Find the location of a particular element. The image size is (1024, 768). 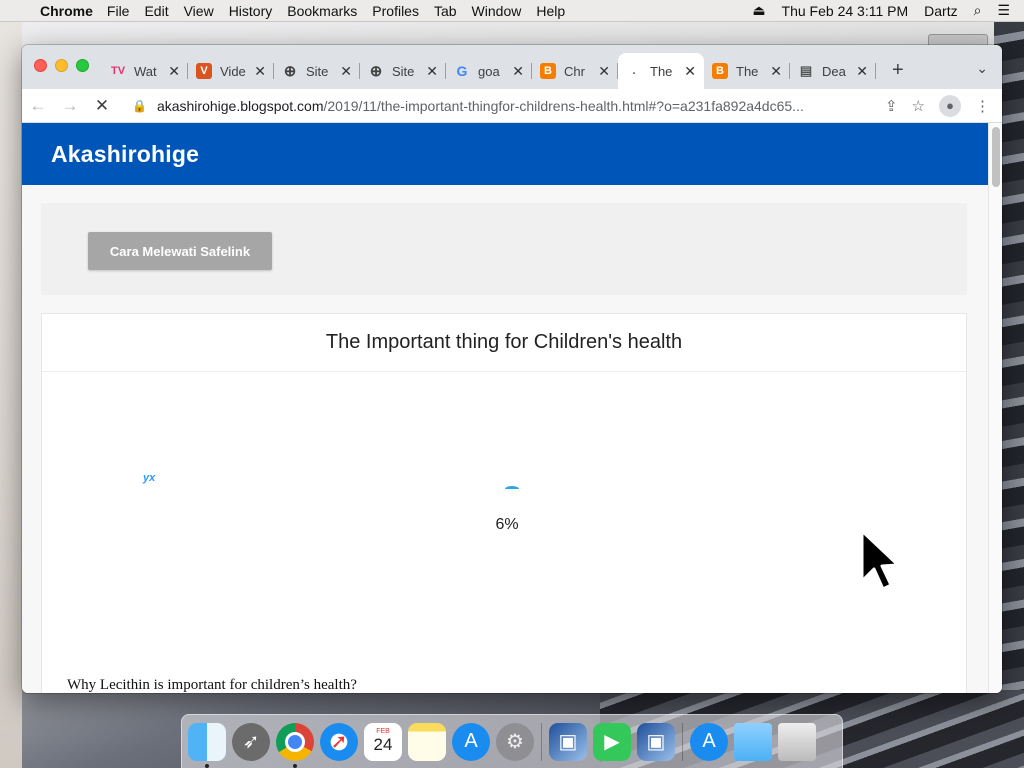

tabs: TV Wat ✕ V Vide ✕ ⊕ Site ✕ ⊕ Site ✕ G go is located at coordinates (489, 71).